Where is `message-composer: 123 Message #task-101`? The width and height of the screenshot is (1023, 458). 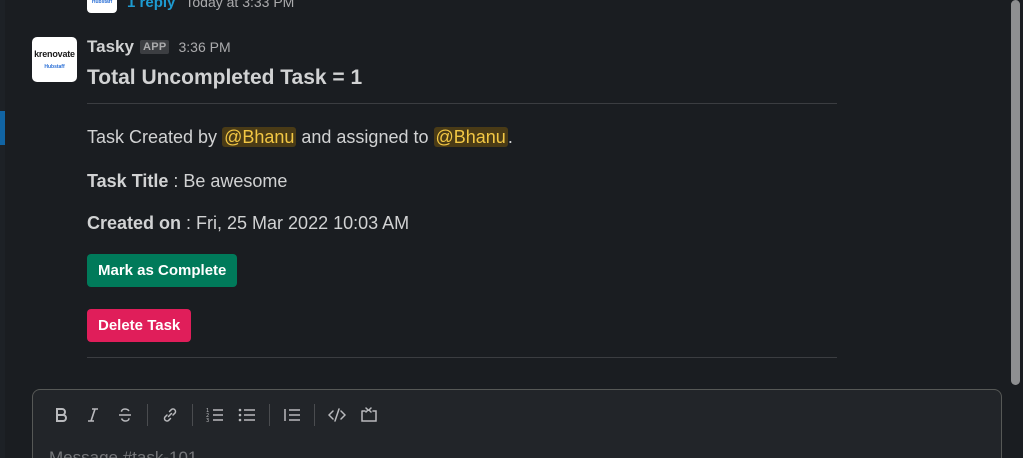
message-composer: 123 Message #task-101 is located at coordinates (517, 423).